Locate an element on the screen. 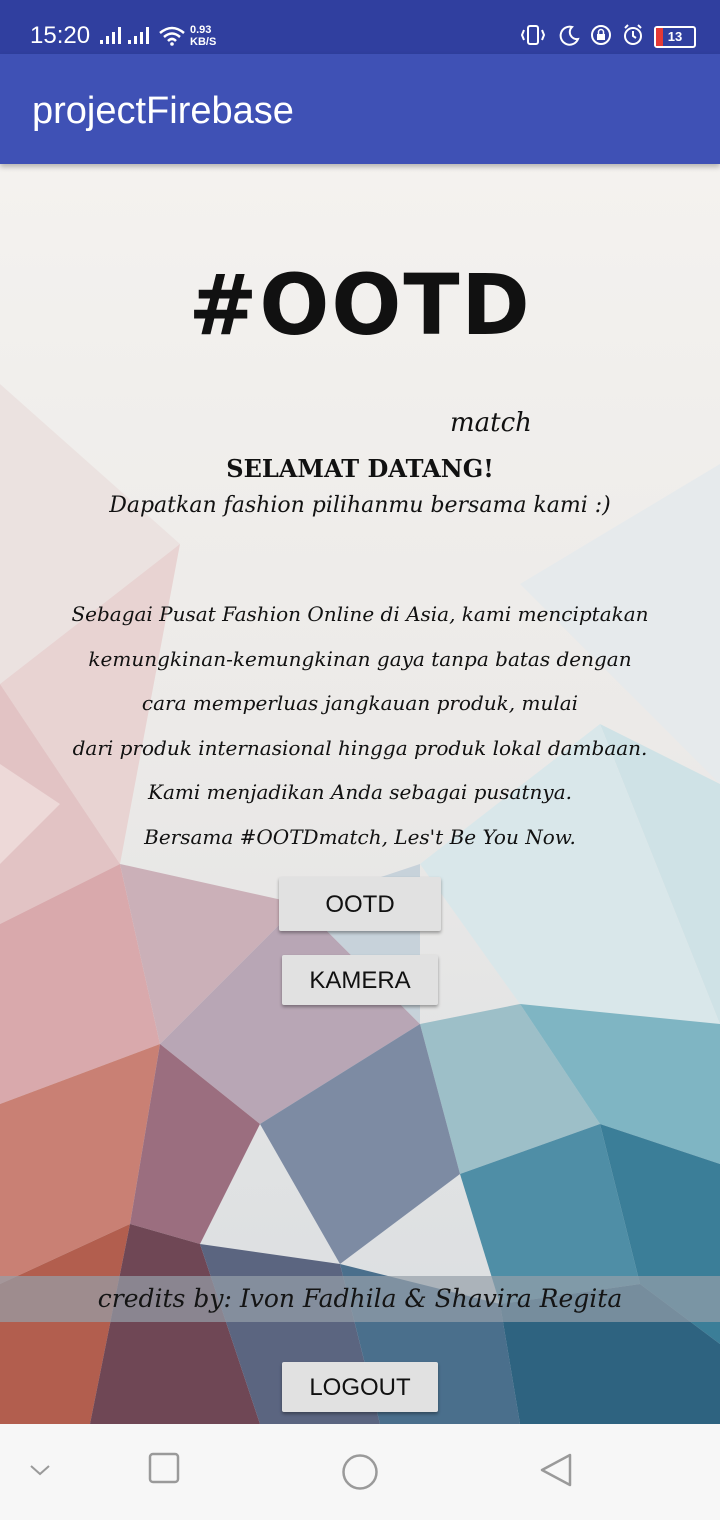  system-icons: 13 is located at coordinates (607, 37).